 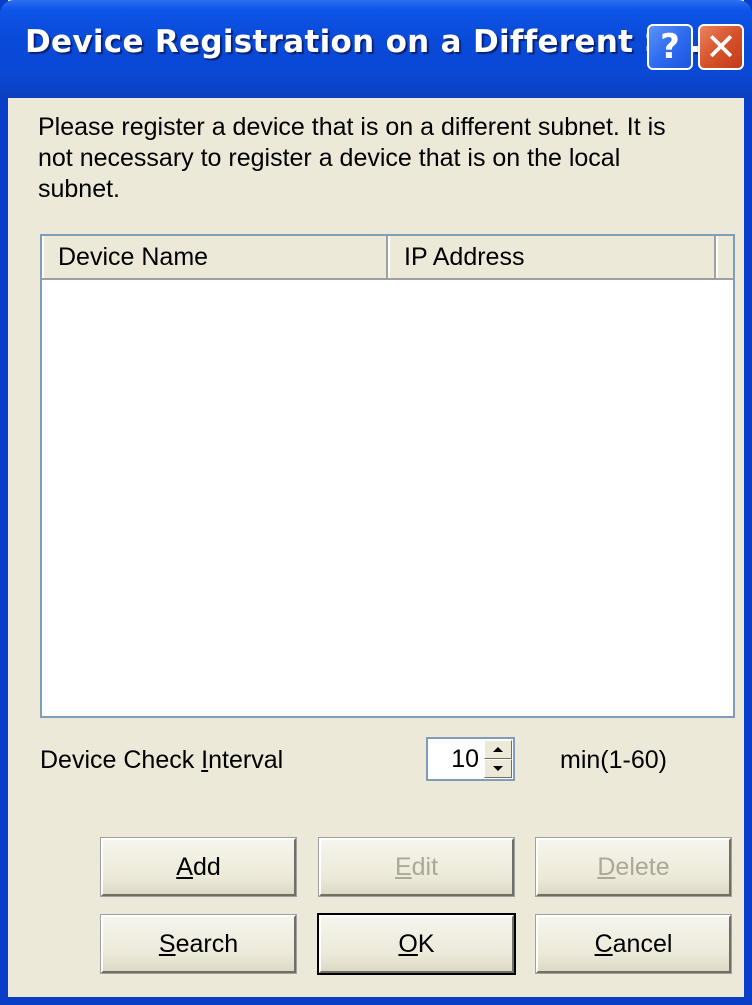 I want to click on column-header-device-name: Device Name, so click(x=215, y=257).